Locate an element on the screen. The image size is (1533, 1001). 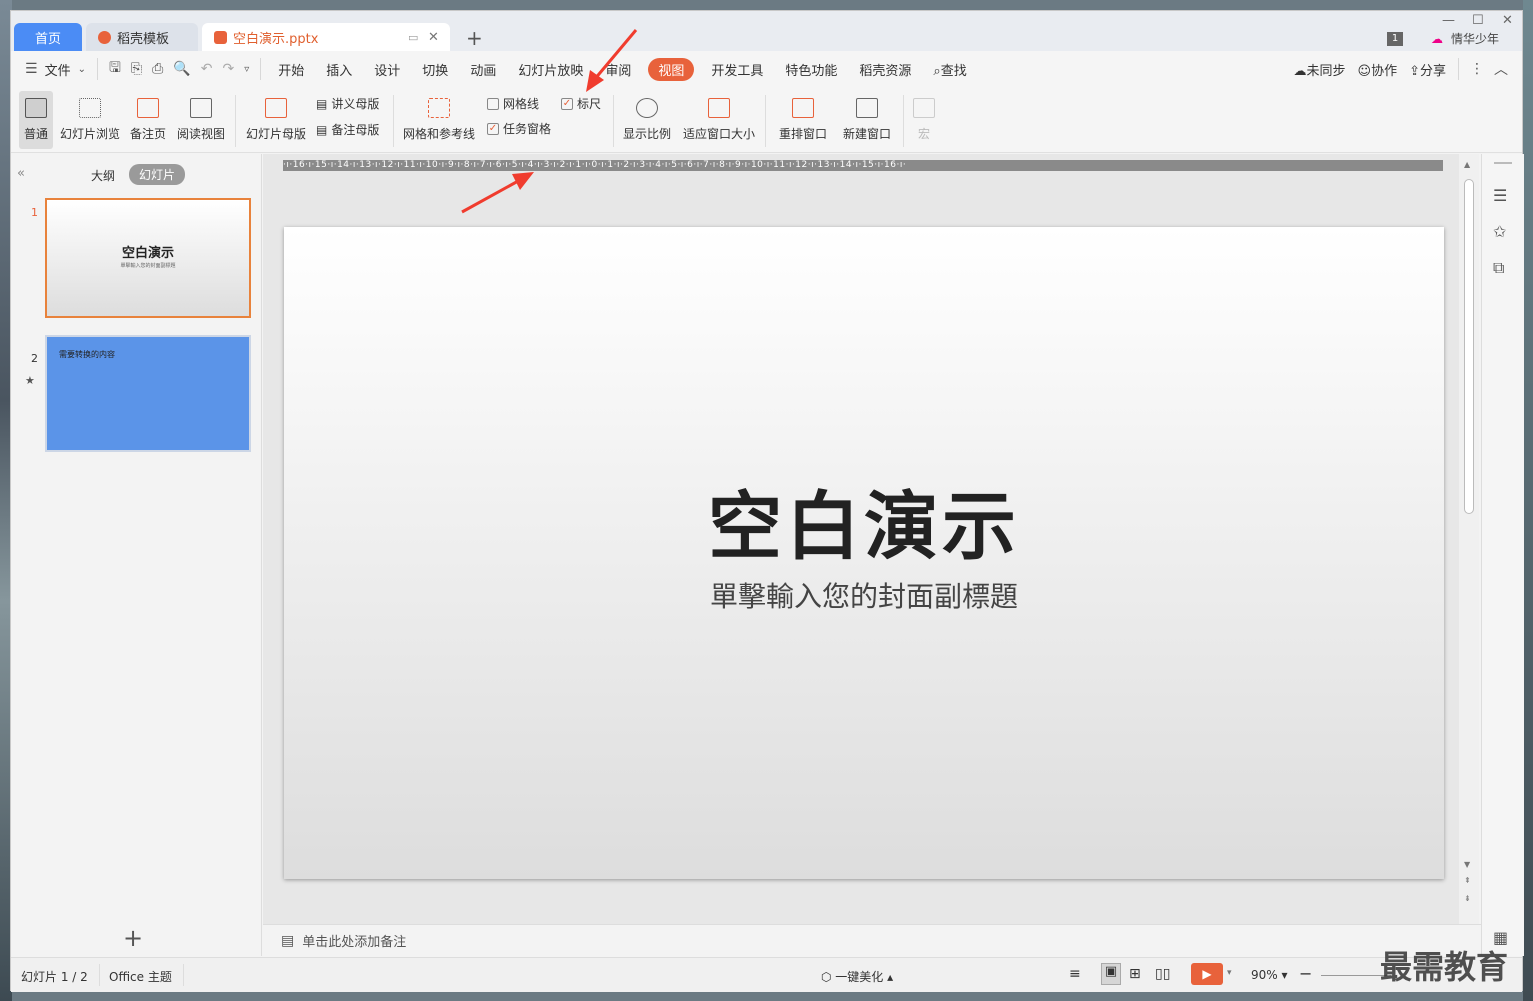
normal-view-status-icon: ▣ is located at coordinates (1111, 974).